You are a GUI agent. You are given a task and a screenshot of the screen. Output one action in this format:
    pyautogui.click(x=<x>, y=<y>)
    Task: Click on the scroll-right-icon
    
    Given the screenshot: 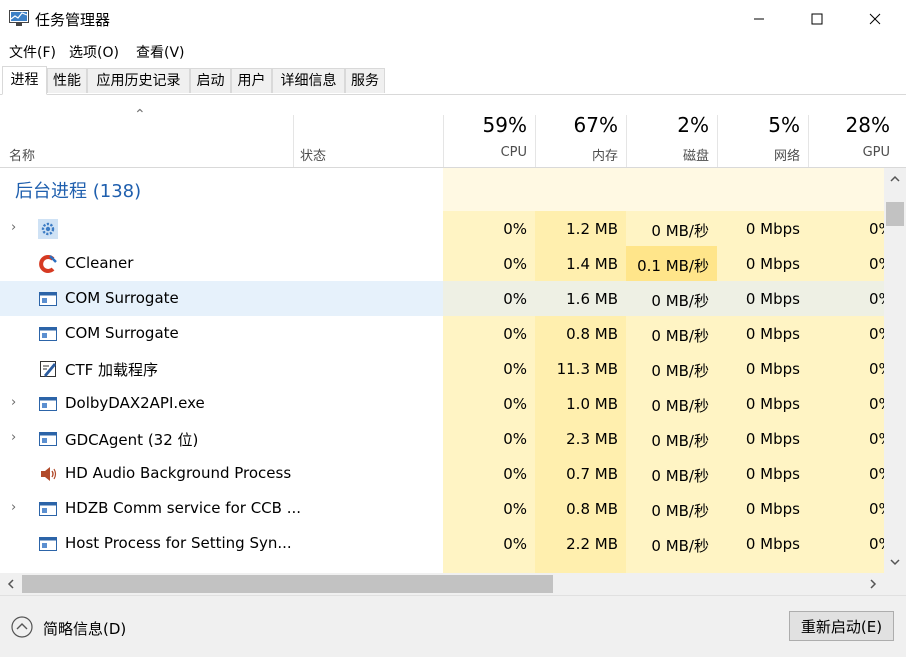 What is the action you would take?
    pyautogui.click(x=873, y=584)
    